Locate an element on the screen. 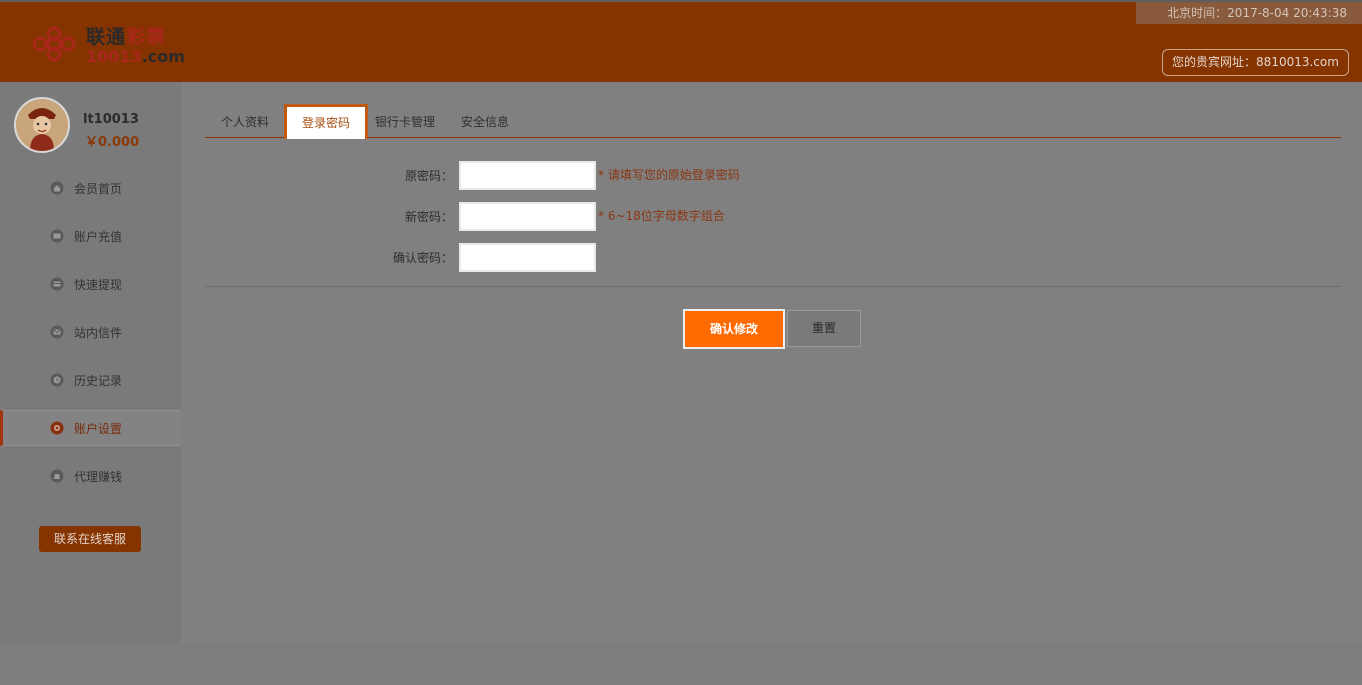 This screenshot has height=685, width=1362. sidebar-item-agent: 代理赚钱 is located at coordinates (90, 476).